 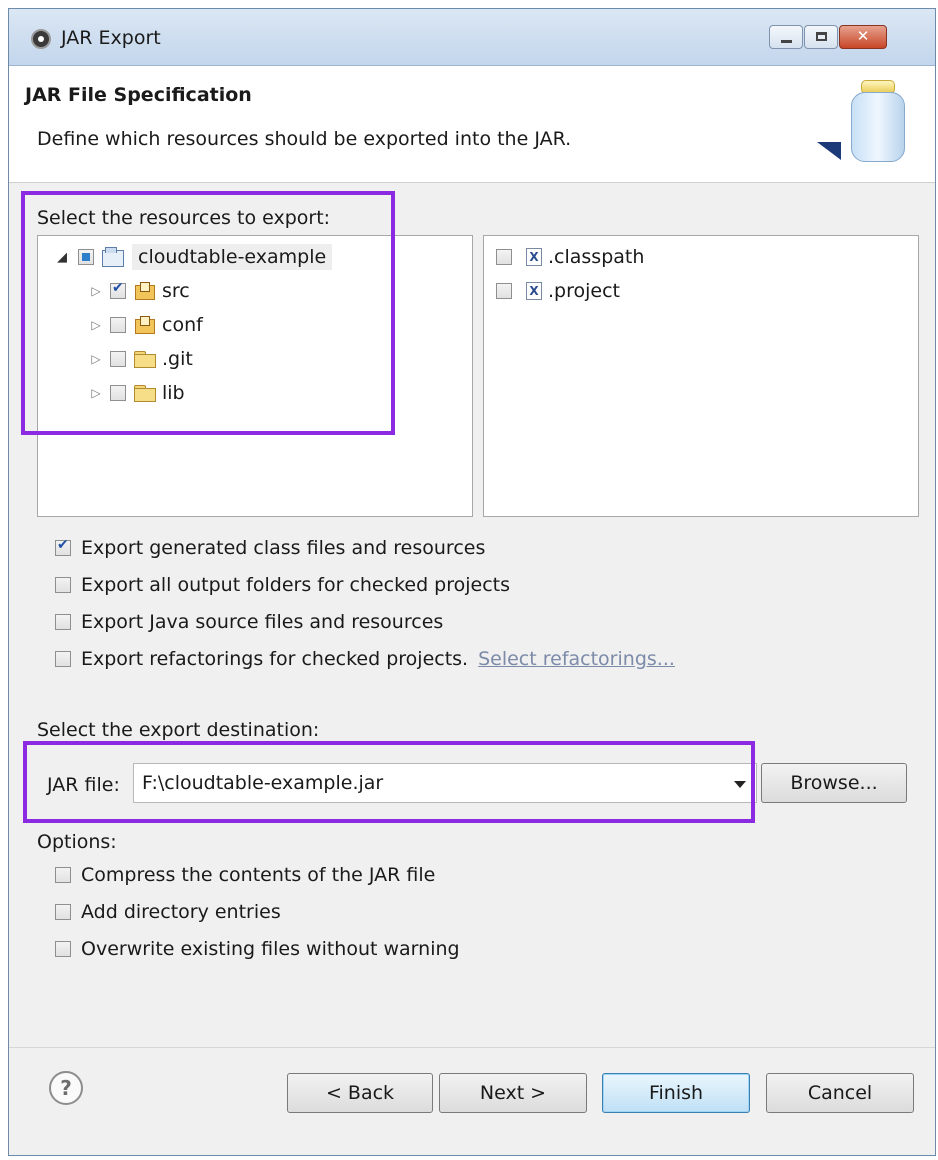 What do you see at coordinates (701, 376) in the screenshot?
I see `resource-files-panel: X .classpath X .project` at bounding box center [701, 376].